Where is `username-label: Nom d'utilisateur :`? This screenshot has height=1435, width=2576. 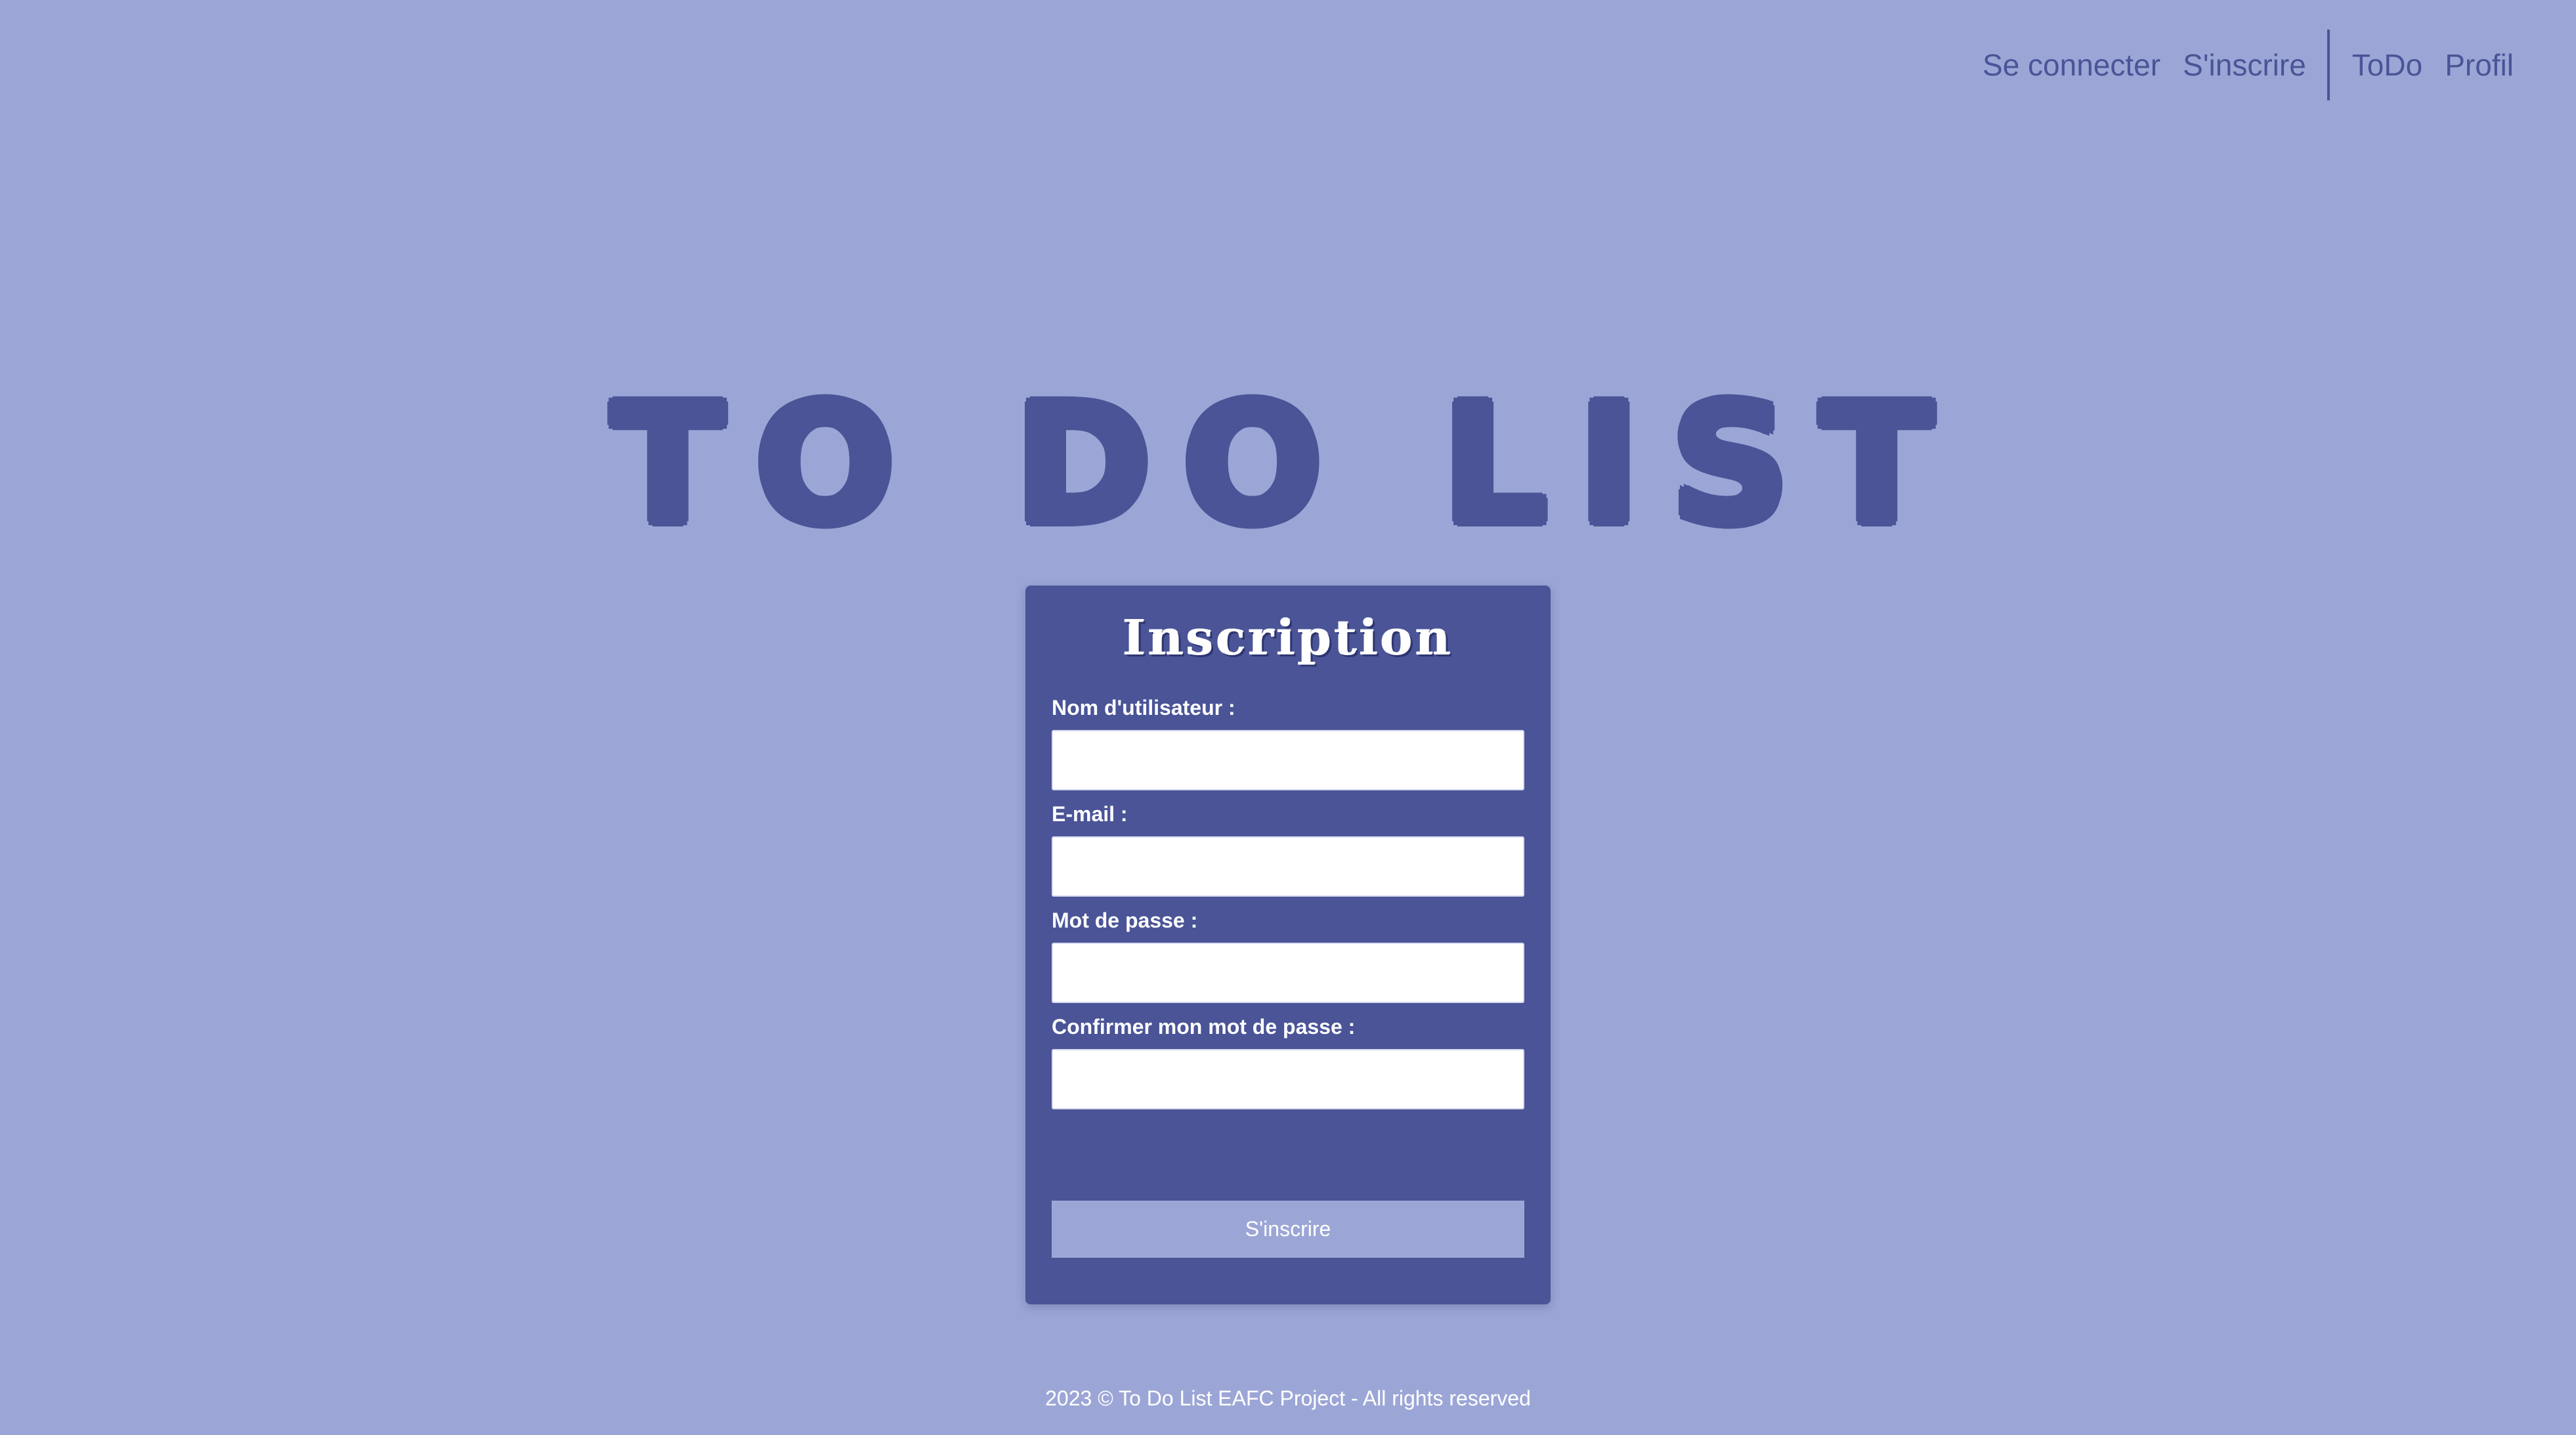 username-label: Nom d'utilisateur : is located at coordinates (1143, 707).